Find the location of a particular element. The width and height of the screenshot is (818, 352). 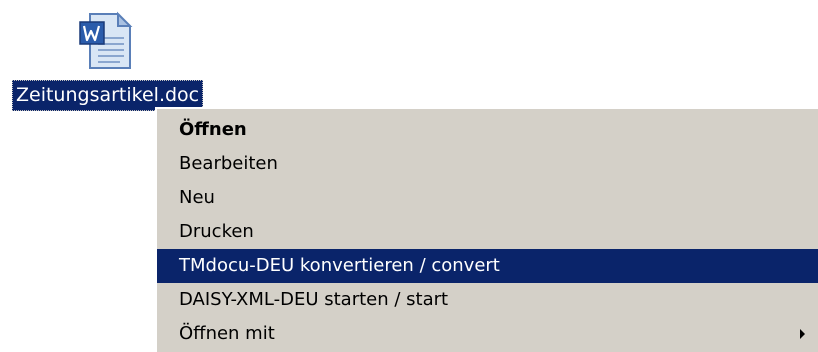

menu-item-daisy-xml-start: DAISY-XML-DEU starten / start is located at coordinates (487, 300).